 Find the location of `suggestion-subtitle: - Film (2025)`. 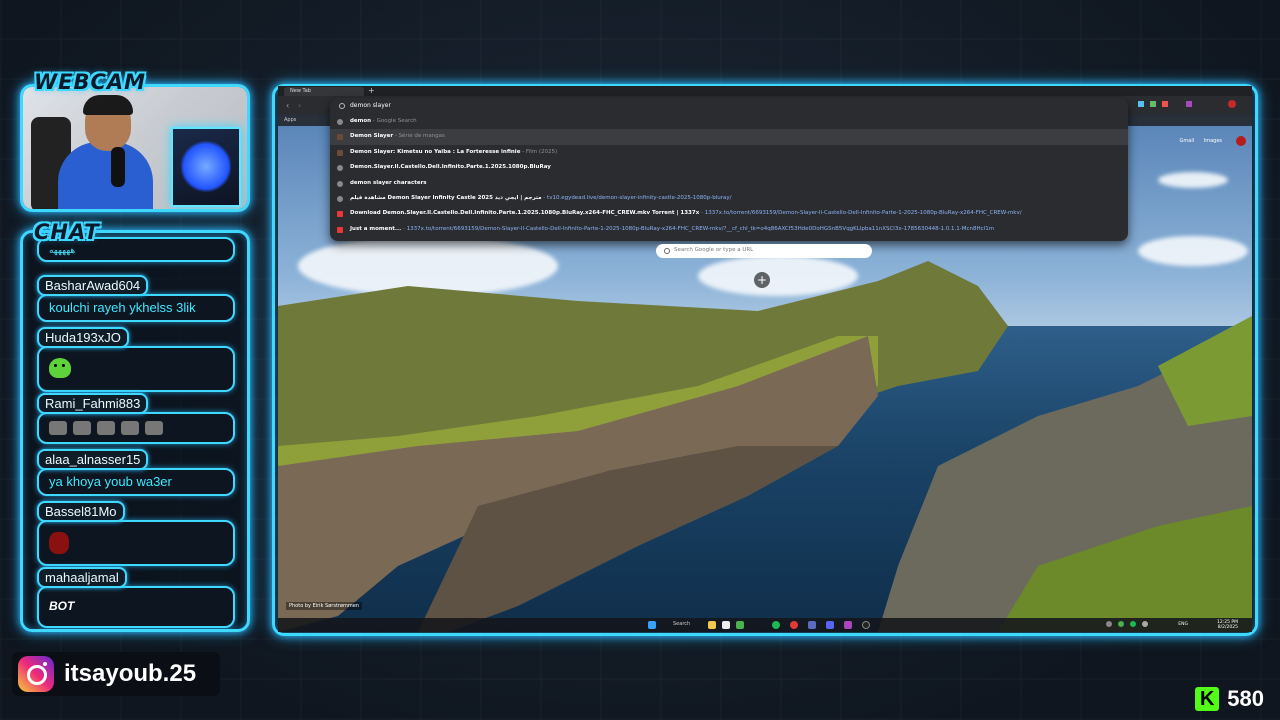

suggestion-subtitle: - Film (2025) is located at coordinates (539, 151).